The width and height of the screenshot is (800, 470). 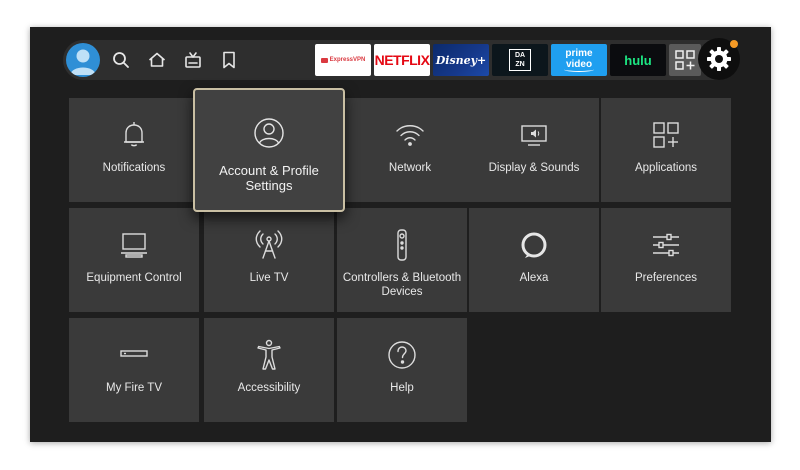 I want to click on tile-notifications: Notifications, so click(x=134, y=150).